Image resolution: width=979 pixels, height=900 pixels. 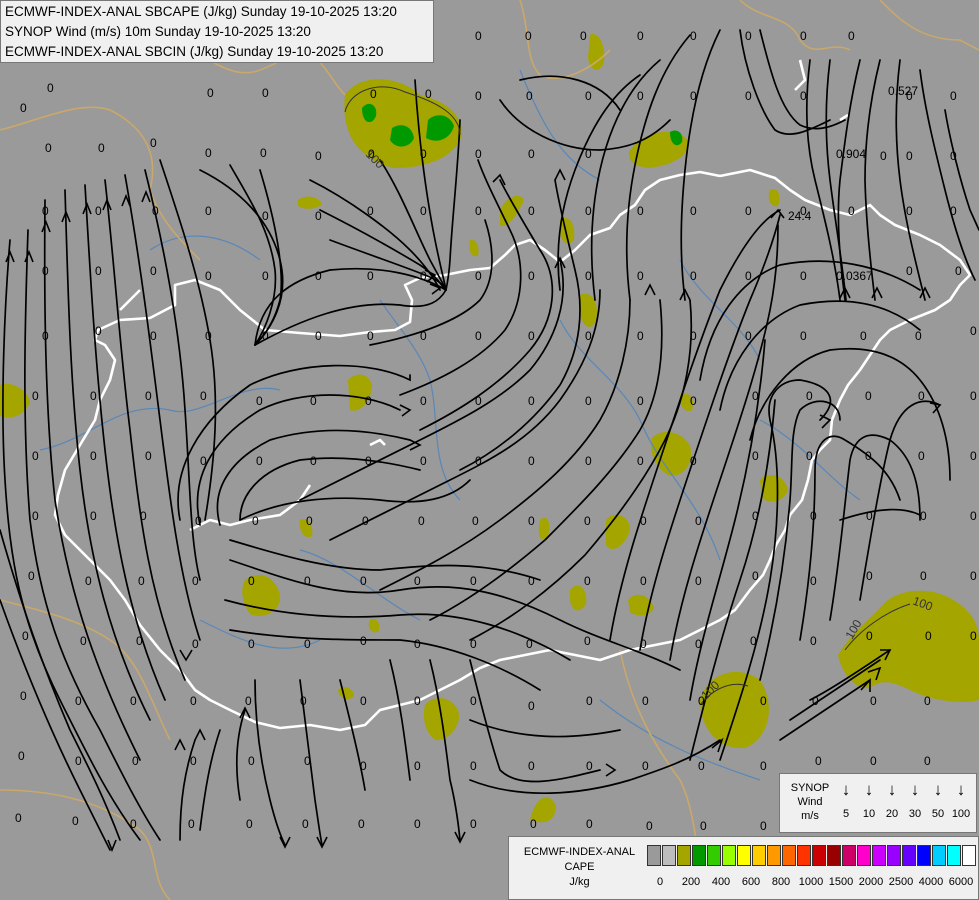 What do you see at coordinates (851, 154) in the screenshot?
I see `value-0-904: 0.904` at bounding box center [851, 154].